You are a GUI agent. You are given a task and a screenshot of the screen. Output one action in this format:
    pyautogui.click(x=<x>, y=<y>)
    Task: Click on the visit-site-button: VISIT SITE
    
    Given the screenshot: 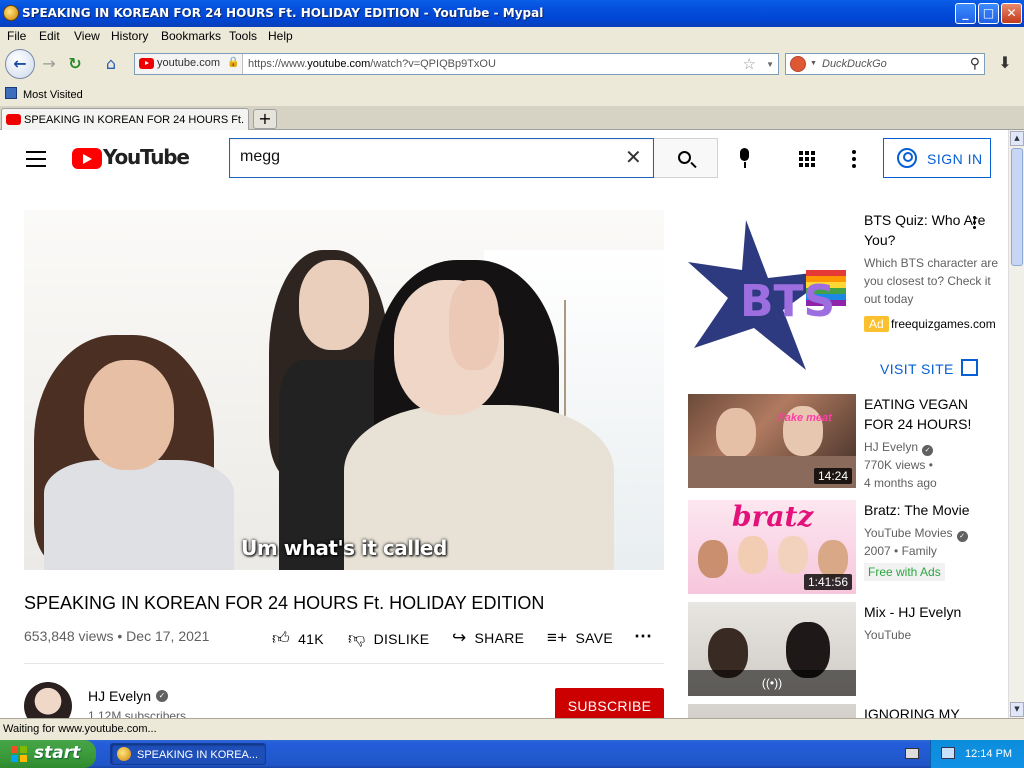 What is the action you would take?
    pyautogui.click(x=928, y=368)
    